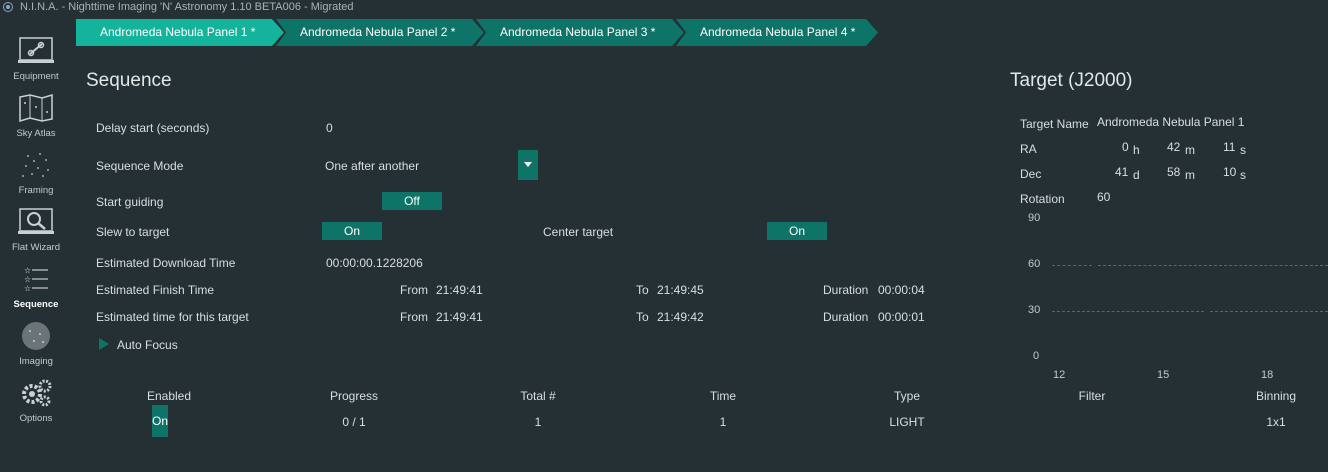  Describe the element at coordinates (1103, 197) in the screenshot. I see `rotation-input: 60` at that location.